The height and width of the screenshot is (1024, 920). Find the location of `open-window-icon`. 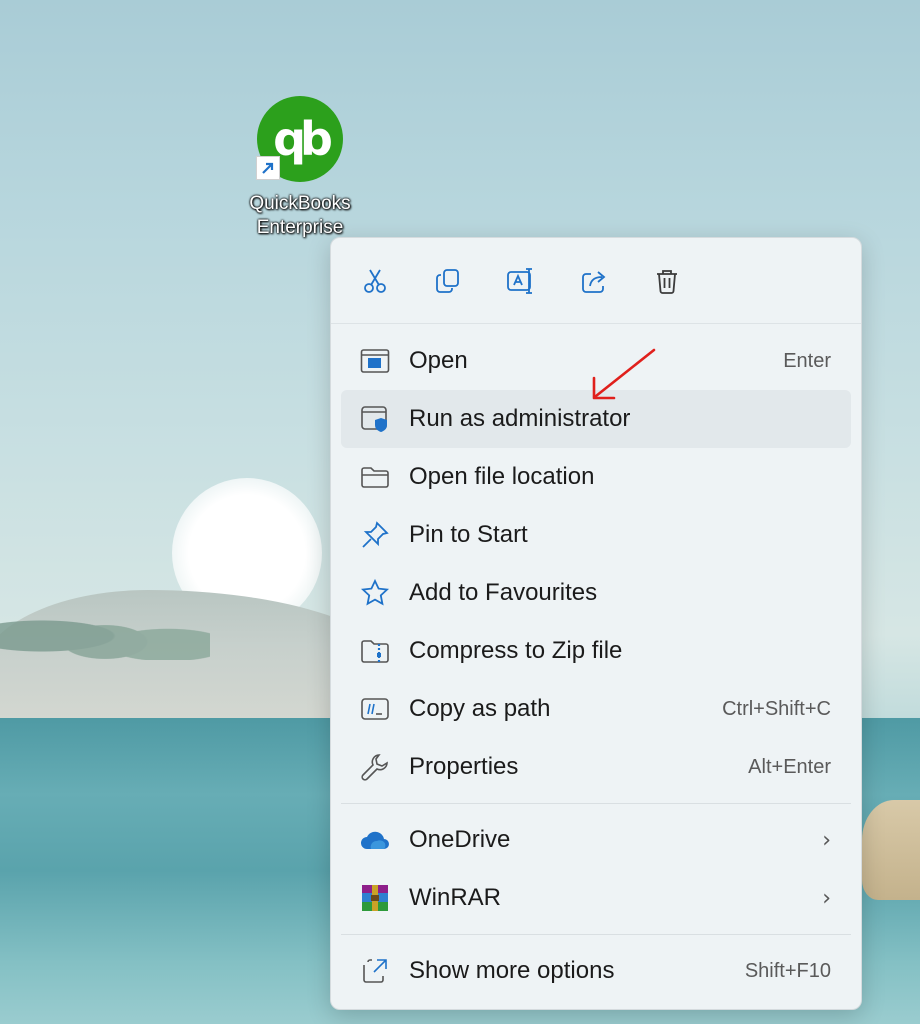

open-window-icon is located at coordinates (375, 361).